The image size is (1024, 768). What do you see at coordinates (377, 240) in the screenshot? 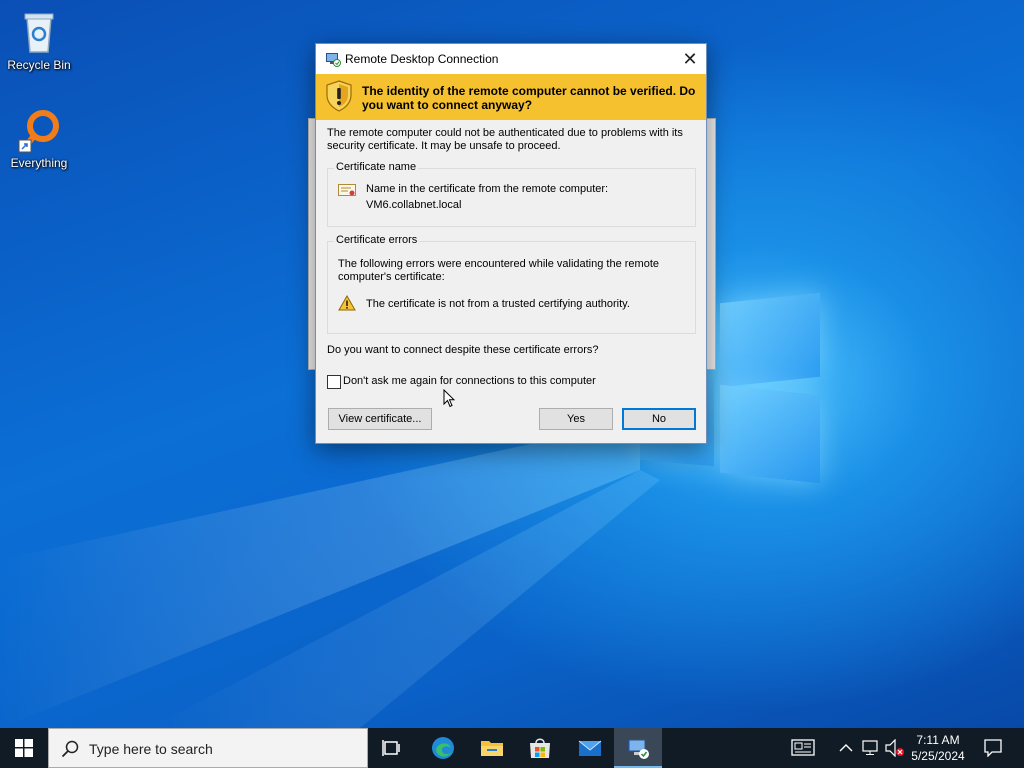
I see `group-title: Certificate errors` at bounding box center [377, 240].